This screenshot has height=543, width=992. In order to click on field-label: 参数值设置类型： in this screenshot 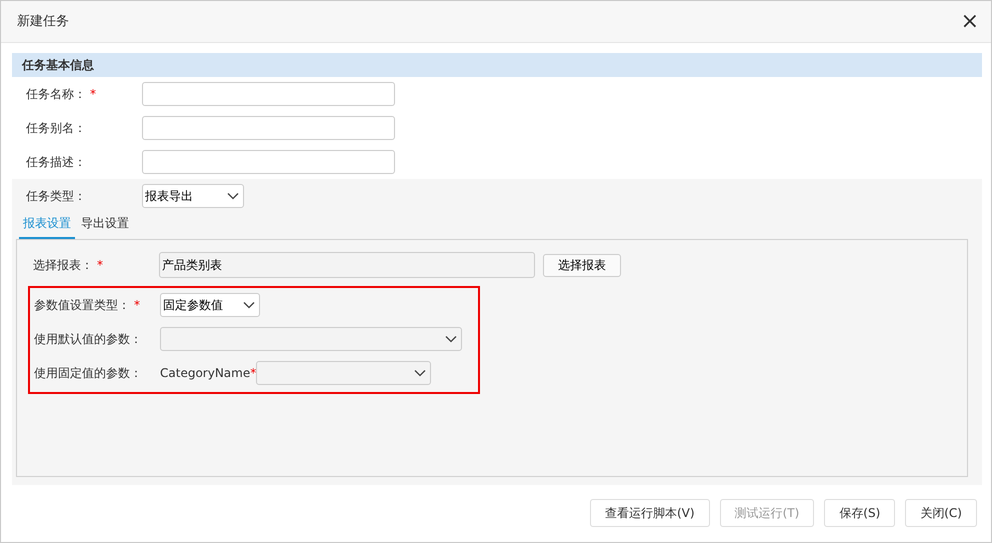, I will do `click(82, 305)`.